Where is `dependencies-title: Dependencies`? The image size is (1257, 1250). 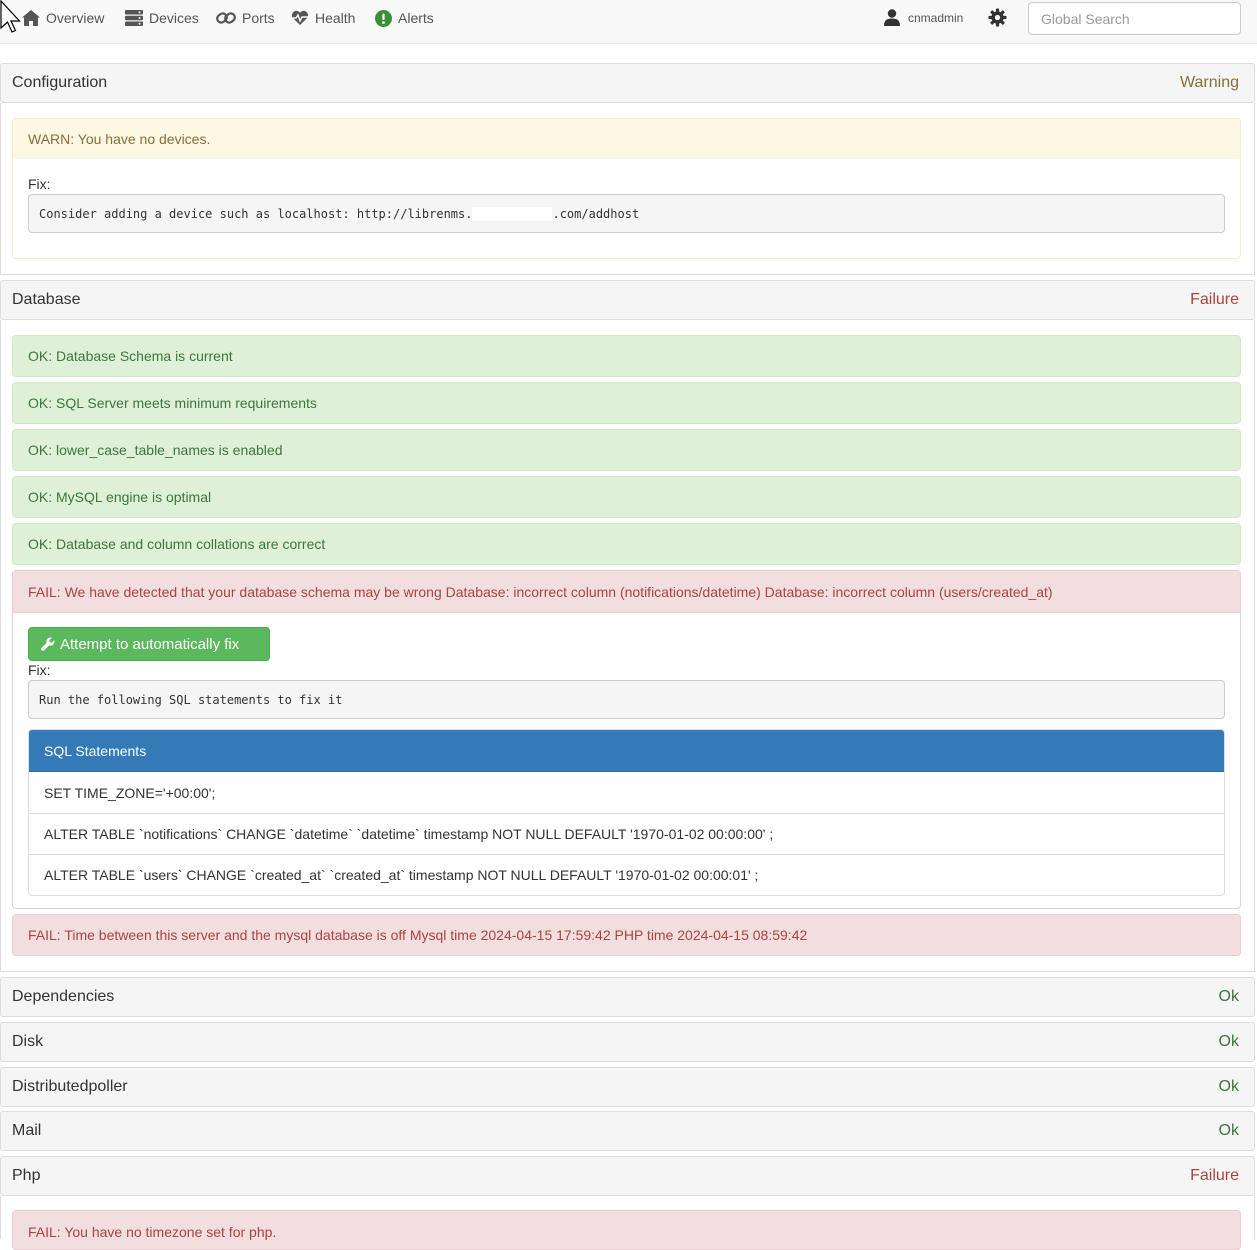 dependencies-title: Dependencies is located at coordinates (63, 996).